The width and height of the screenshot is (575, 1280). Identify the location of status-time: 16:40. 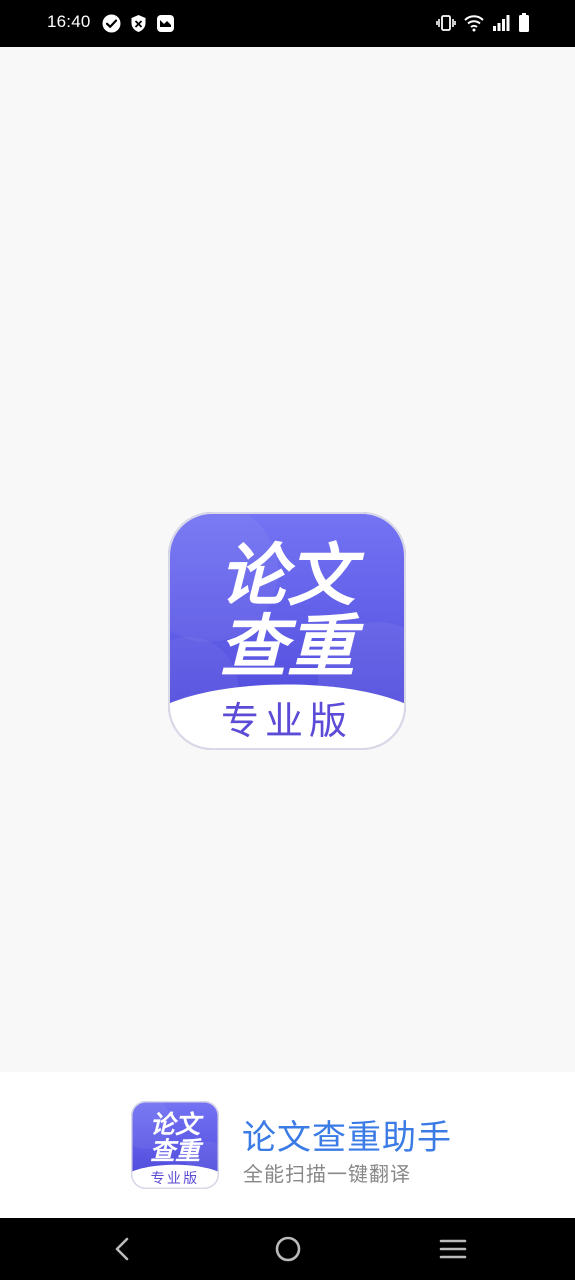
(69, 21).